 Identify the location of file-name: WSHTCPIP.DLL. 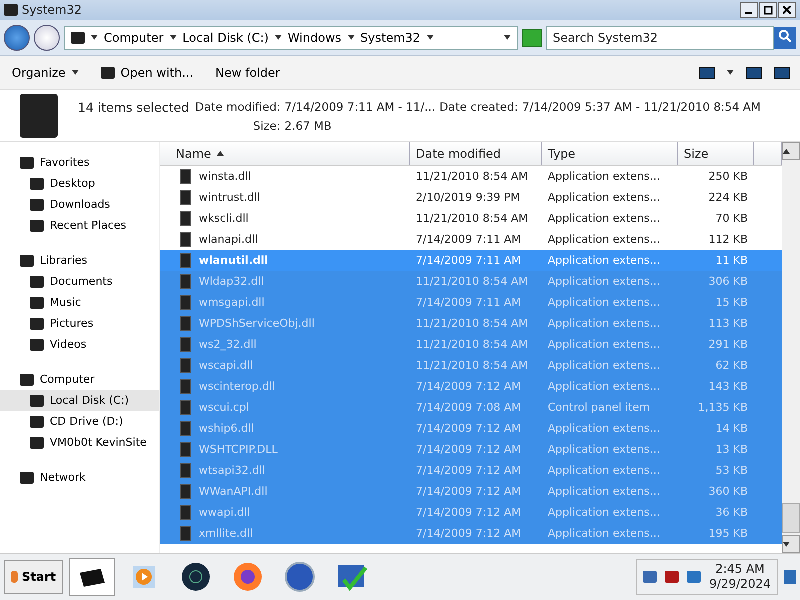
(238, 449).